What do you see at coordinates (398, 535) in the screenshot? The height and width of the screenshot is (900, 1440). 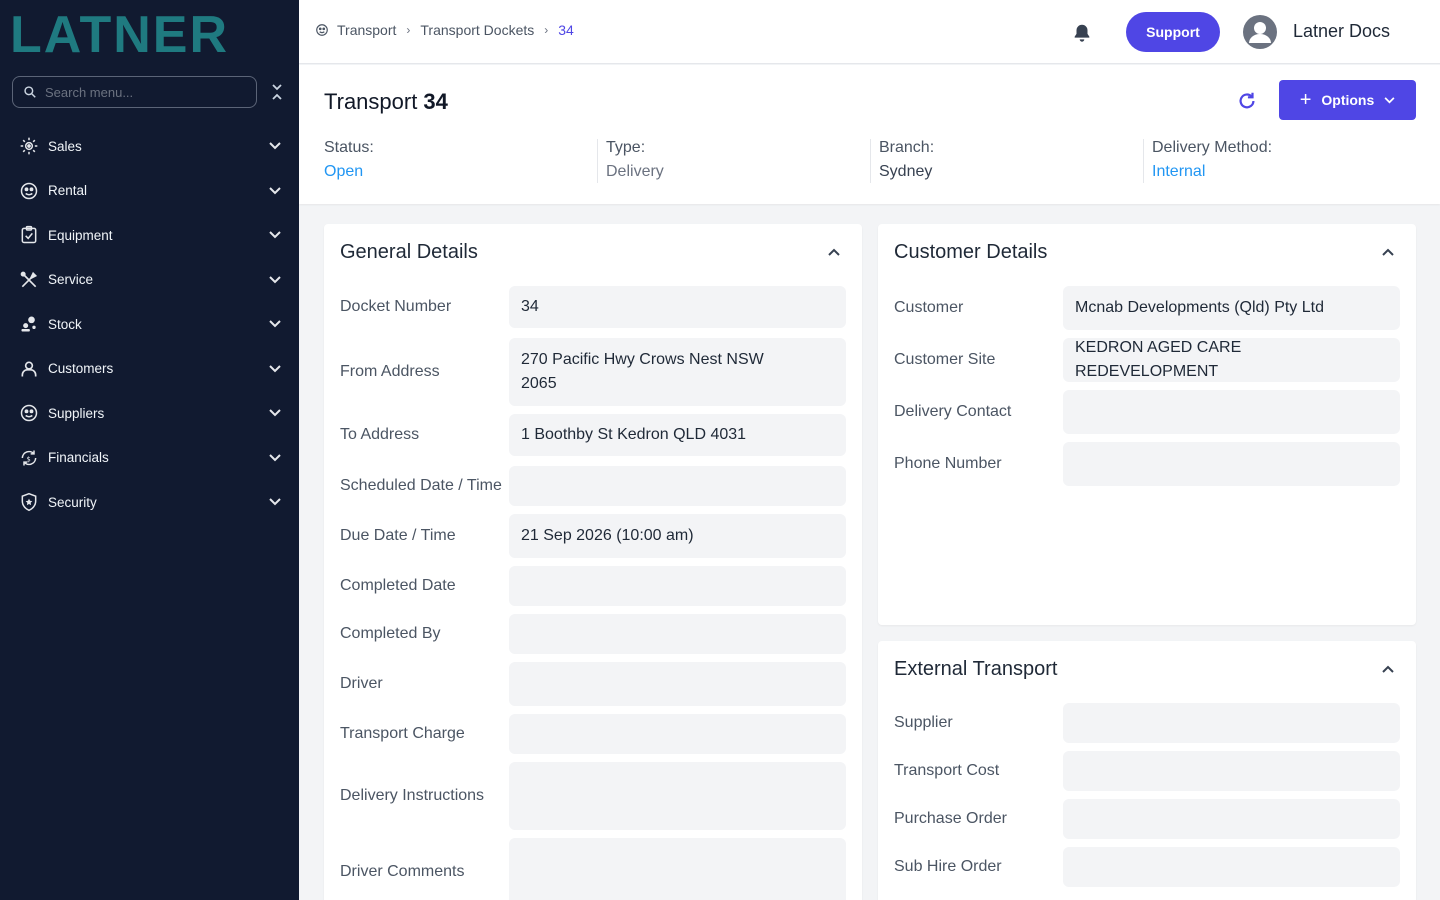 I see `field-label: Due Date / Time` at bounding box center [398, 535].